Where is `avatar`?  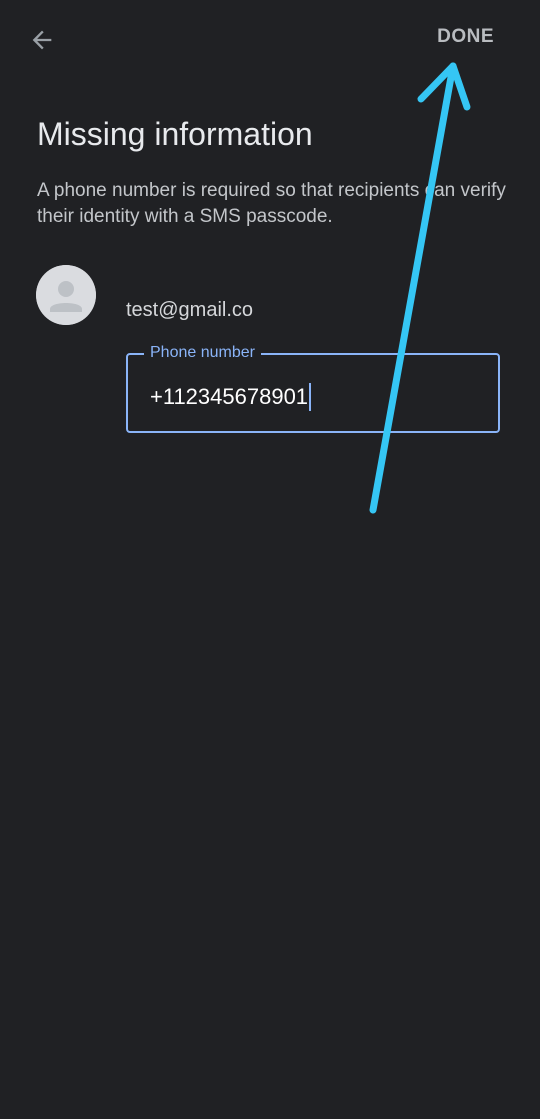
avatar is located at coordinates (66, 295).